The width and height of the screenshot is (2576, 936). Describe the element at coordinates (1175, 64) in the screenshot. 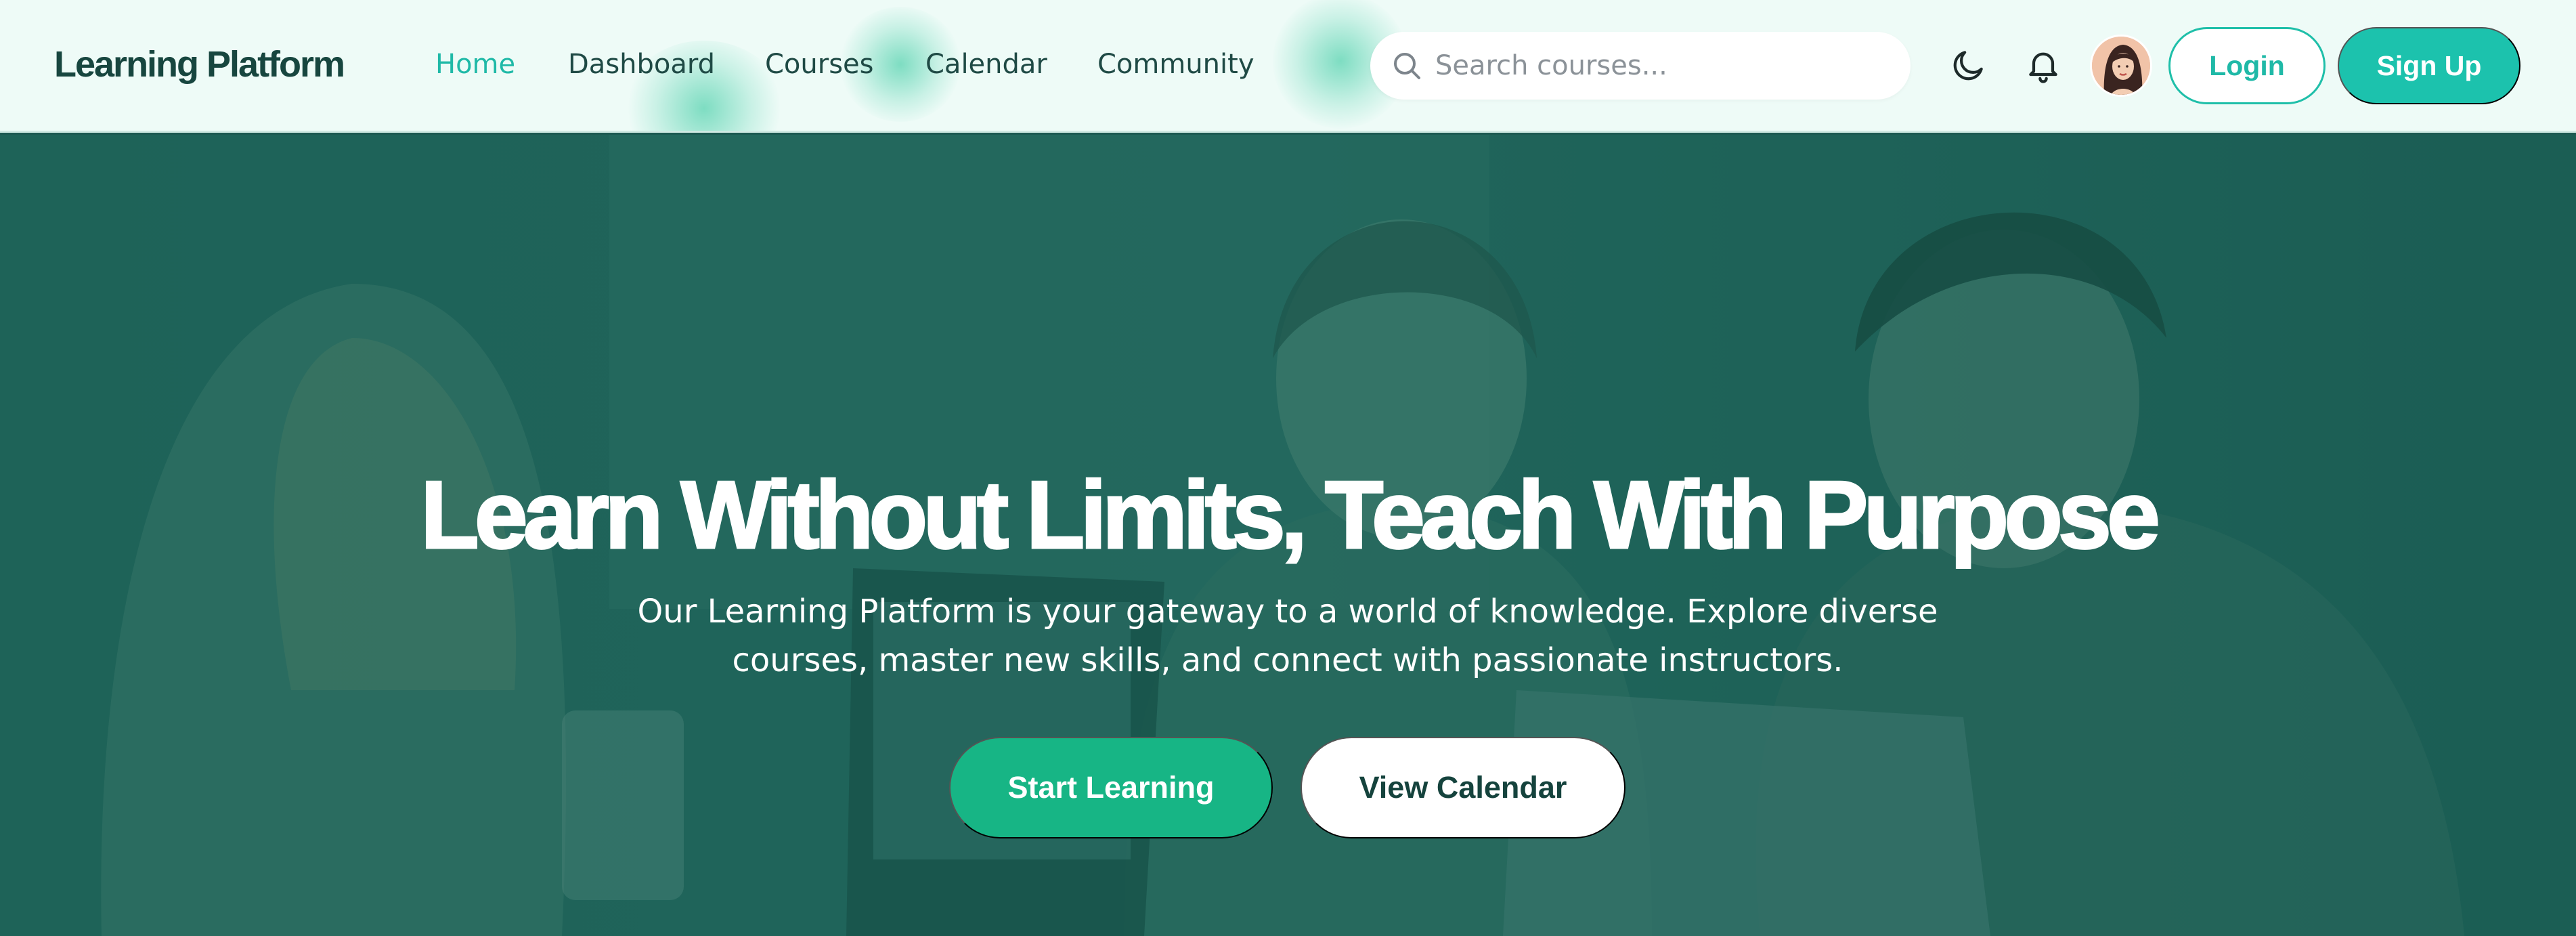

I see `nav-link-community: Community` at that location.